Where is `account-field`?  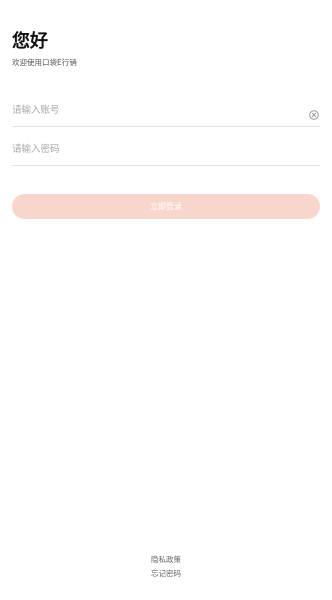
account-field is located at coordinates (166, 111).